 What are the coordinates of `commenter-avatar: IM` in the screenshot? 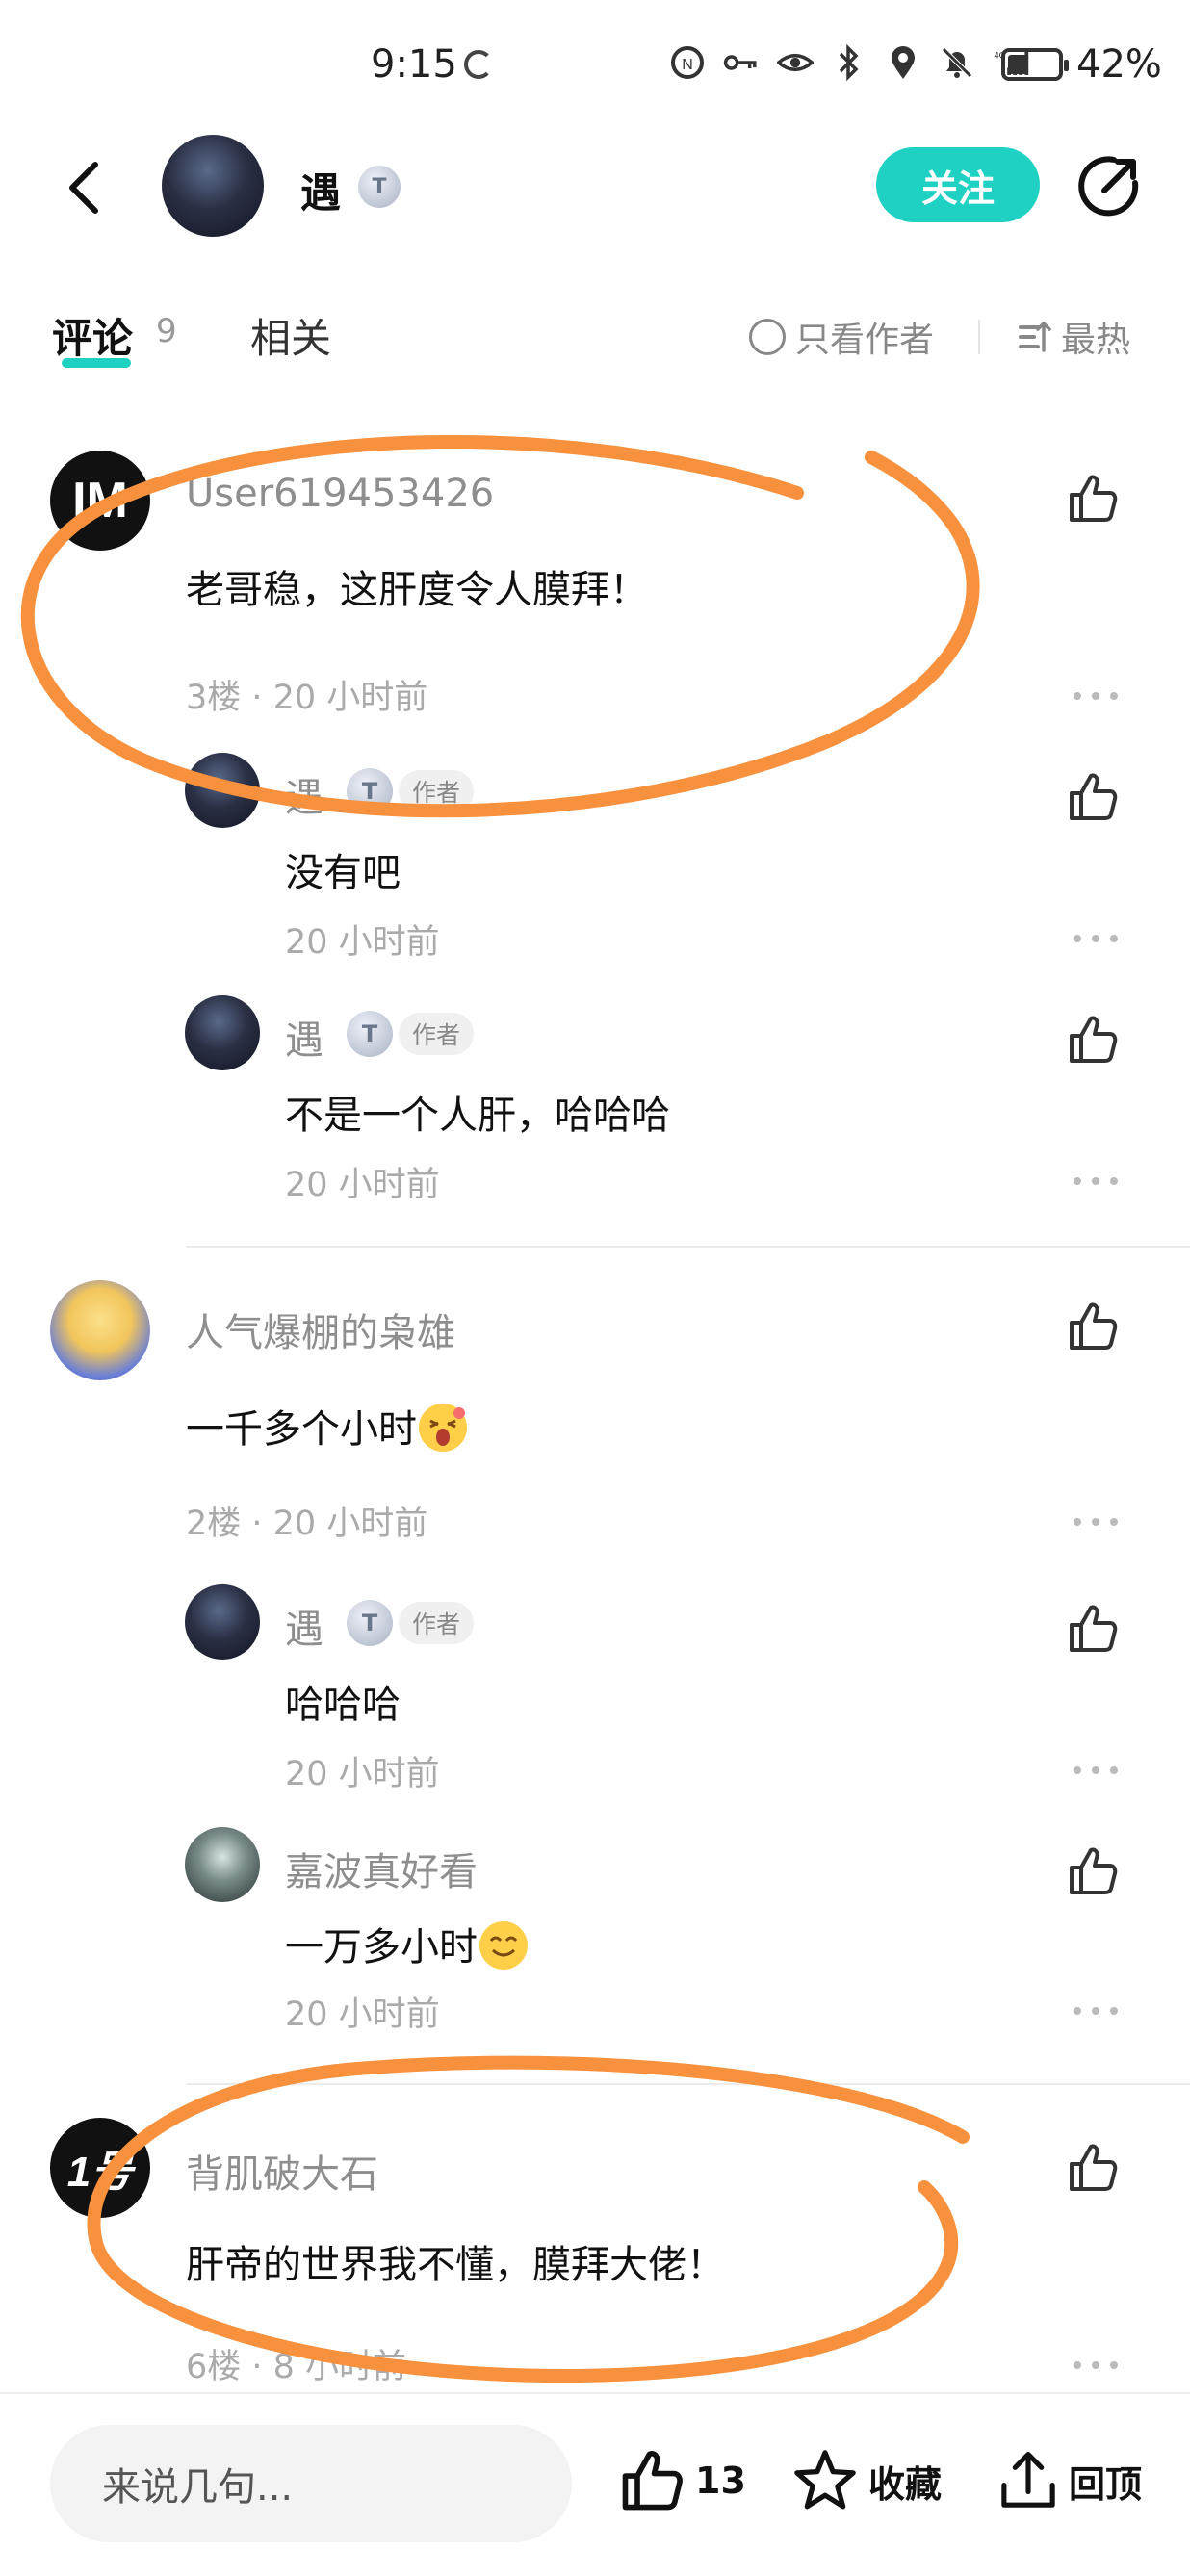 It's located at (100, 501).